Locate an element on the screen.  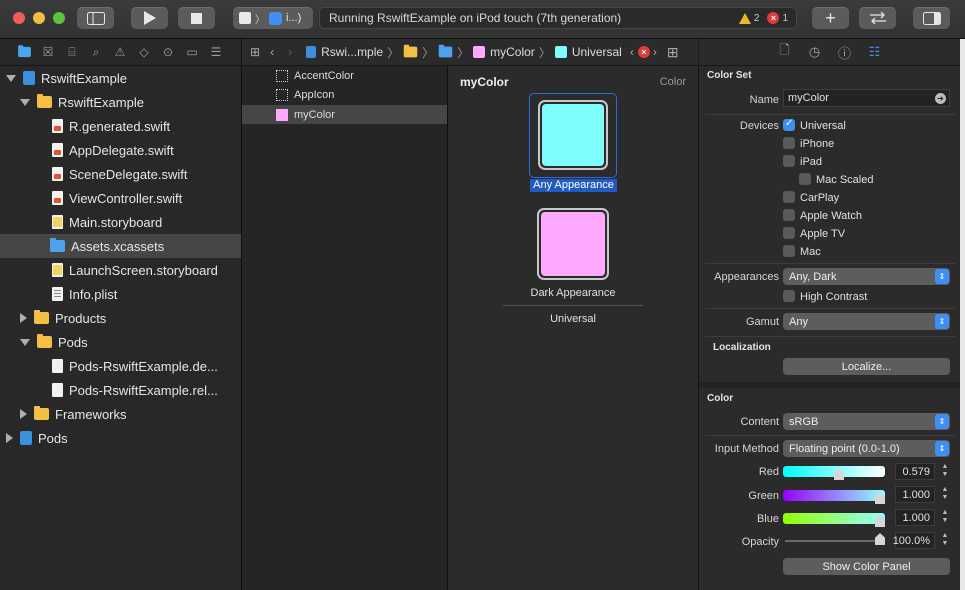
universal-checkbox is located at coordinates (789, 124).